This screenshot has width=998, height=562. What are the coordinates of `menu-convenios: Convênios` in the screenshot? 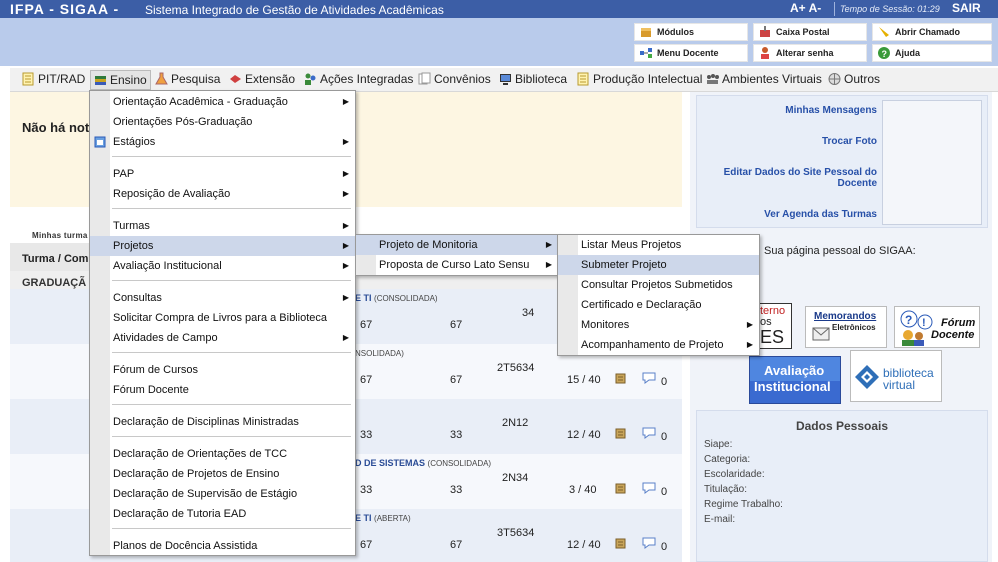 It's located at (454, 79).